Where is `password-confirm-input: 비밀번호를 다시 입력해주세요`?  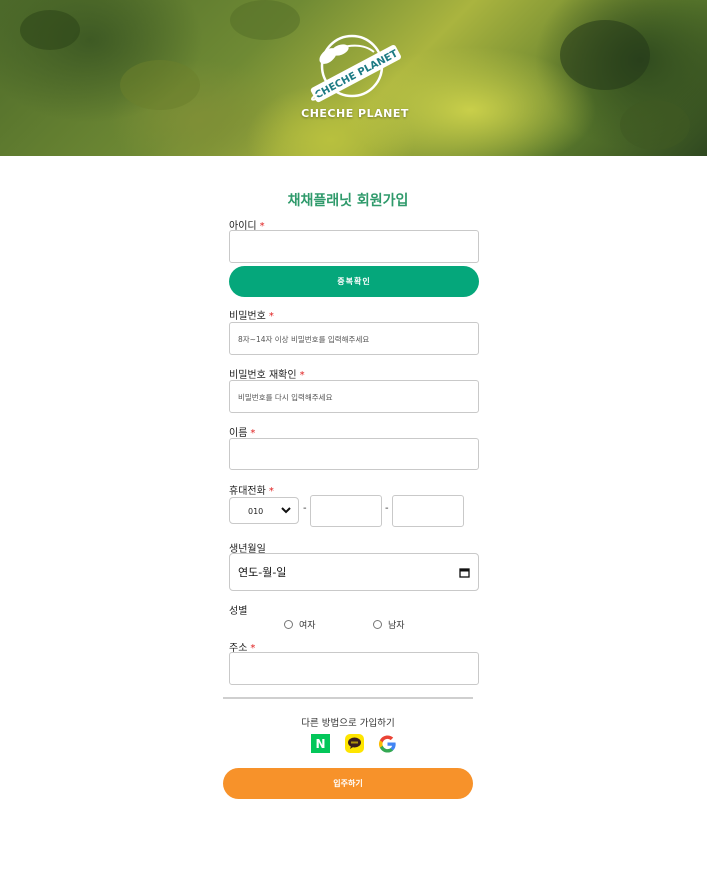
password-confirm-input: 비밀번호를 다시 입력해주세요 is located at coordinates (354, 396).